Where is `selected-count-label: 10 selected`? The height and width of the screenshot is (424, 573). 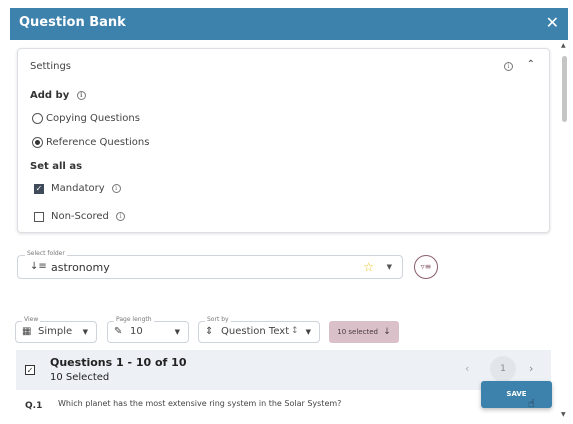
selected-count-label: 10 selected is located at coordinates (357, 332).